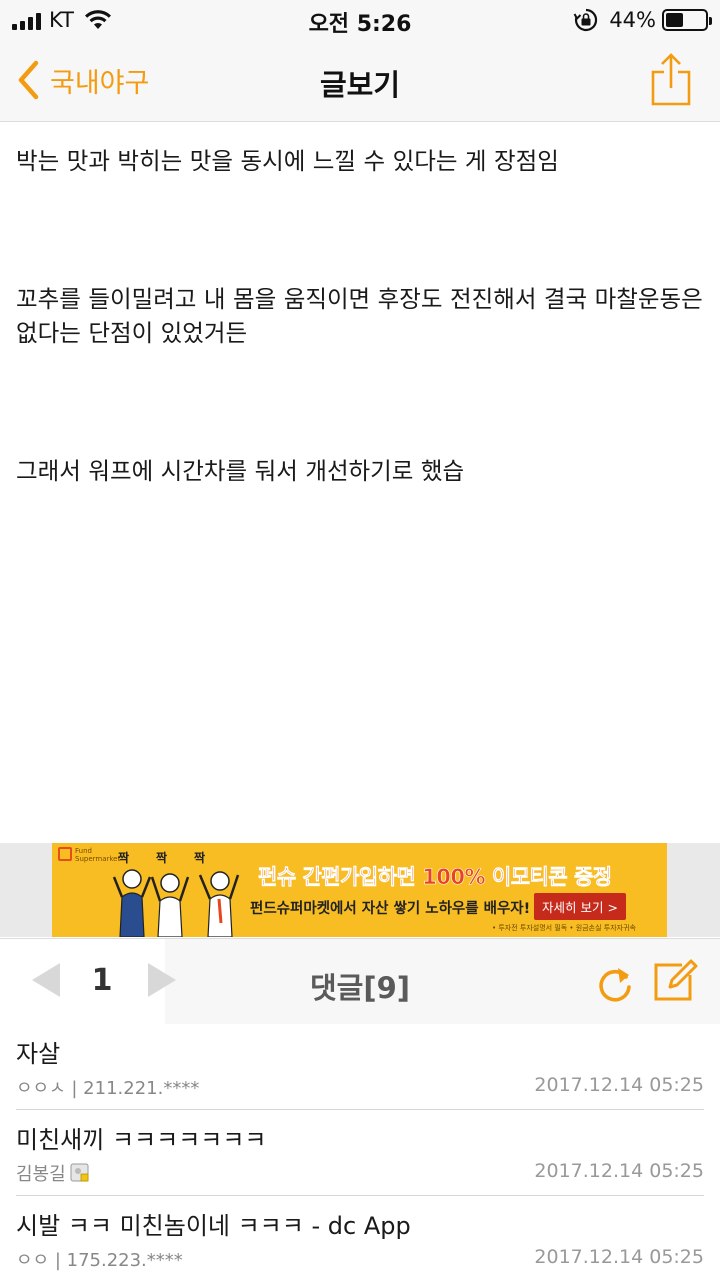 The width and height of the screenshot is (720, 1280). What do you see at coordinates (360, 1067) in the screenshot?
I see `comment-item: 자살 ㅇㅇㅅ | 211.221.**** 2017.12.14 05:25` at bounding box center [360, 1067].